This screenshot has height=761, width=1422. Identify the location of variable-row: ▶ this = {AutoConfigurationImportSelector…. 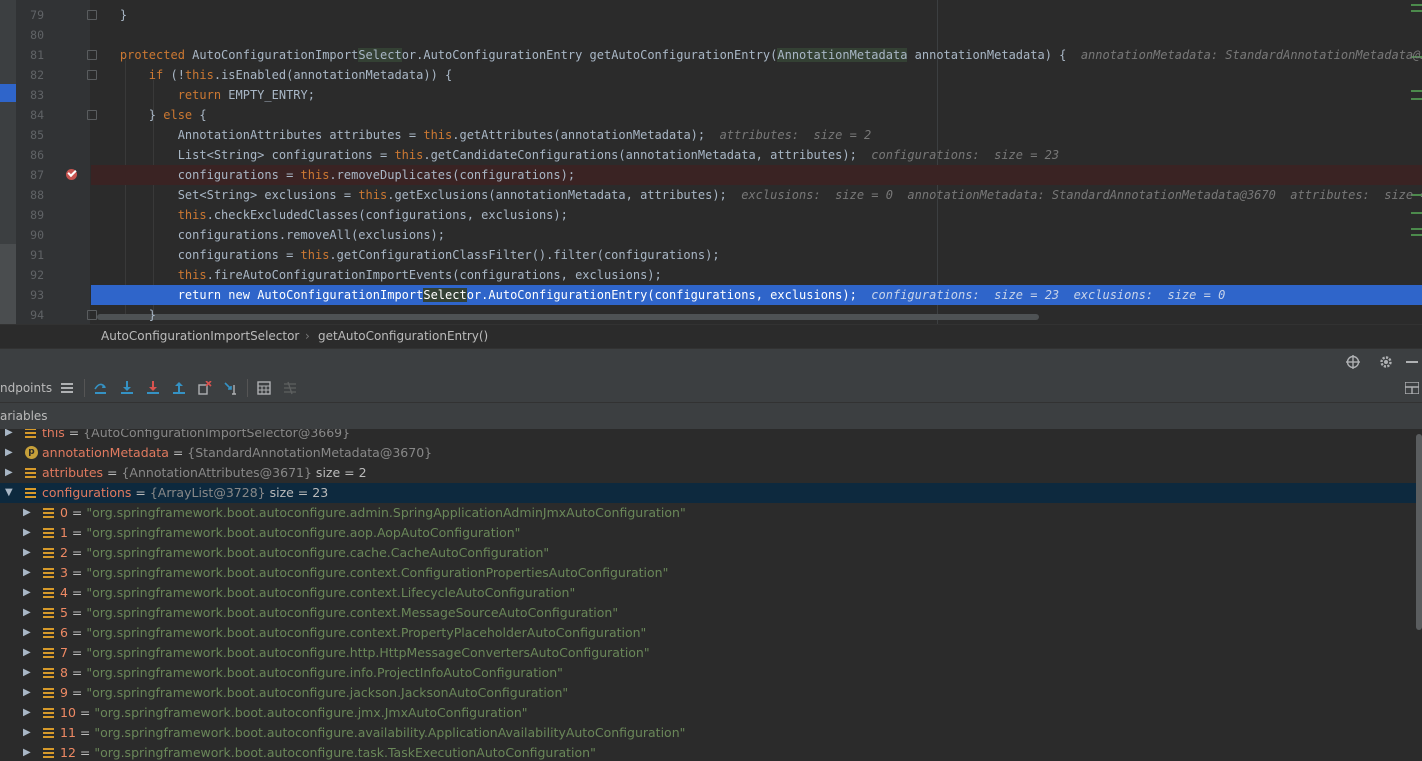
(708, 436).